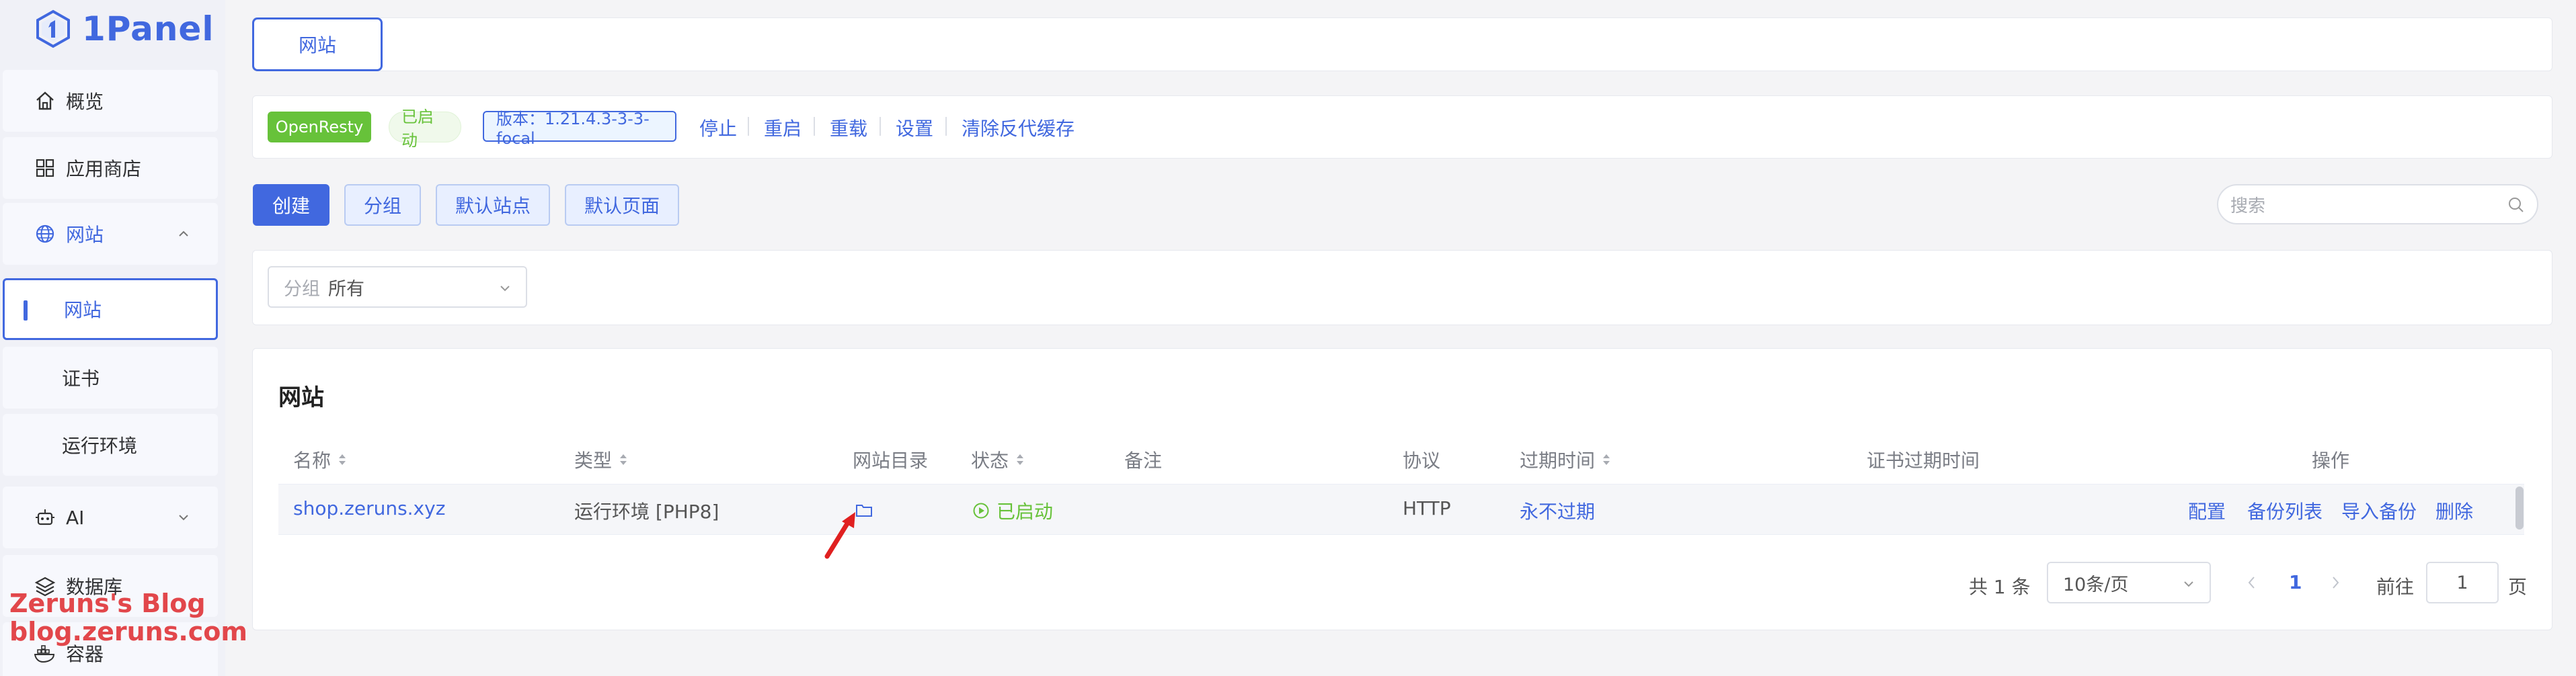  I want to click on settings-link: 设置, so click(915, 127).